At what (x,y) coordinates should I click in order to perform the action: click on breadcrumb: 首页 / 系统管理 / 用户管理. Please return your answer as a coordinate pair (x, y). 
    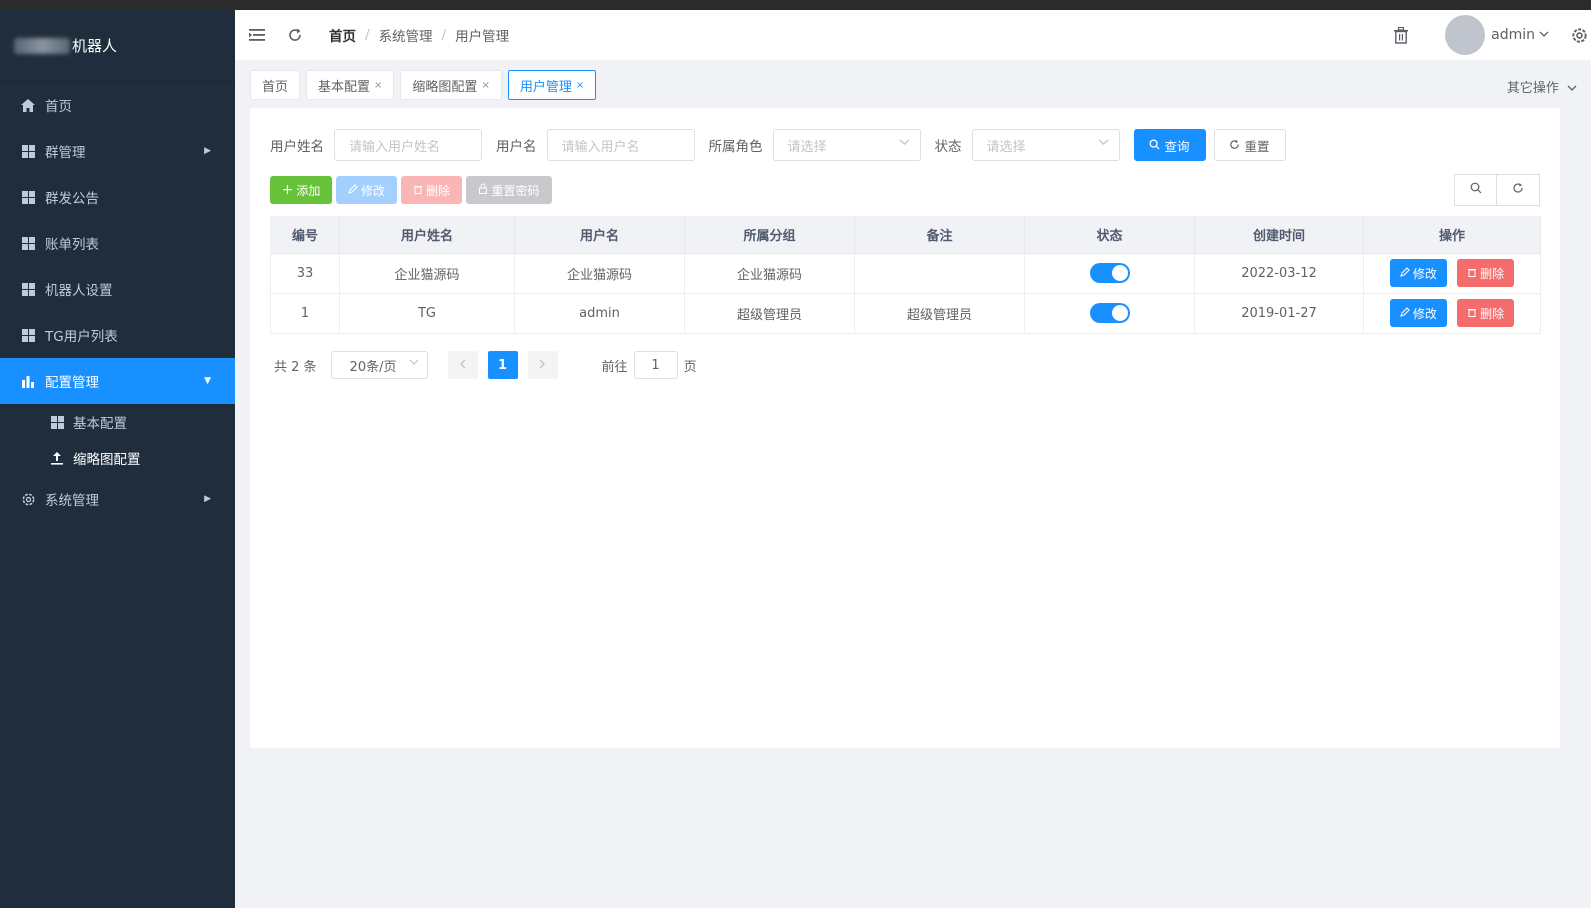
    Looking at the image, I should click on (419, 35).